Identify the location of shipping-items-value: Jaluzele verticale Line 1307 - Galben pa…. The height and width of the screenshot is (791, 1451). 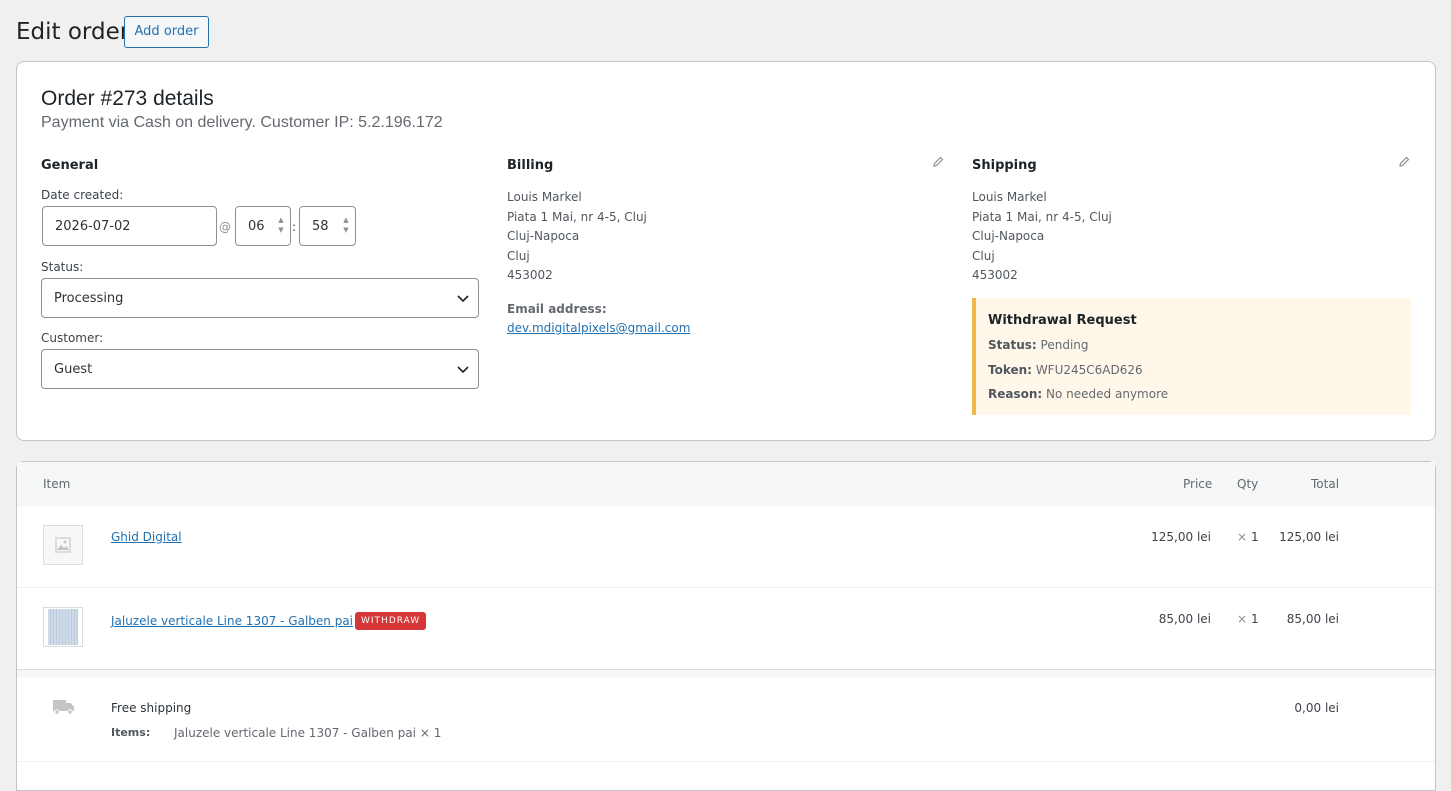
(308, 733).